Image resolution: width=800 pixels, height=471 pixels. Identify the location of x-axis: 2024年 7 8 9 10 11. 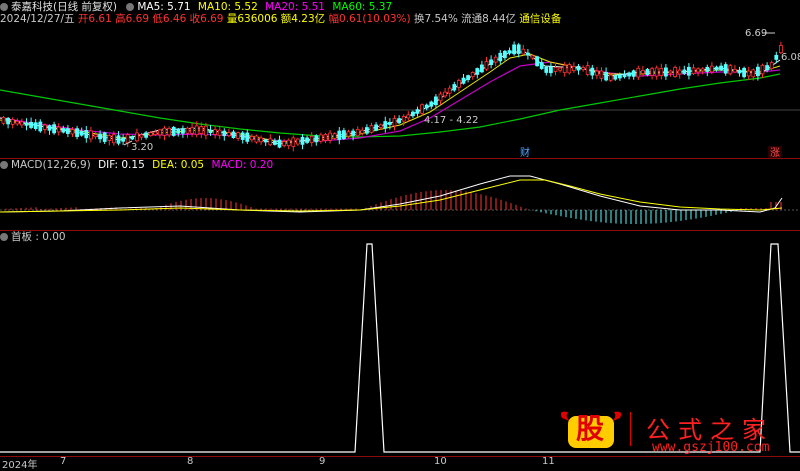
(400, 463).